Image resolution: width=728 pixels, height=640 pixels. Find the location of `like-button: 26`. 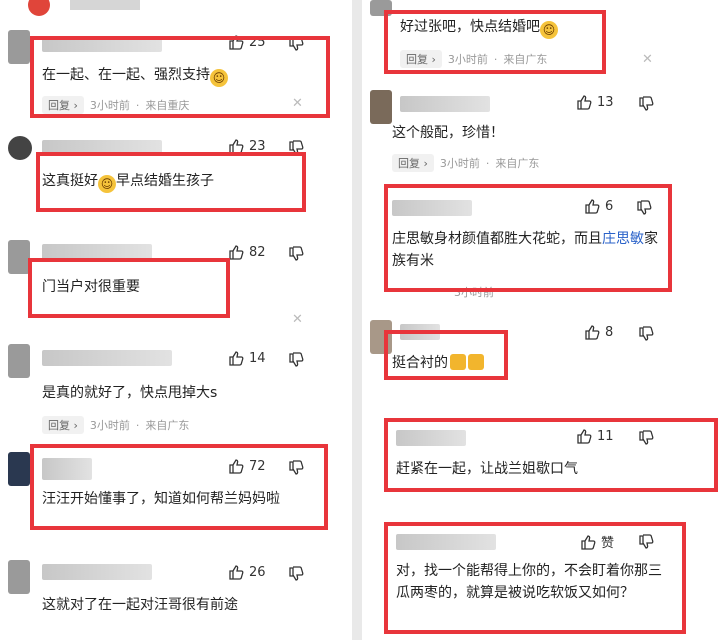

like-button: 26 is located at coordinates (247, 572).